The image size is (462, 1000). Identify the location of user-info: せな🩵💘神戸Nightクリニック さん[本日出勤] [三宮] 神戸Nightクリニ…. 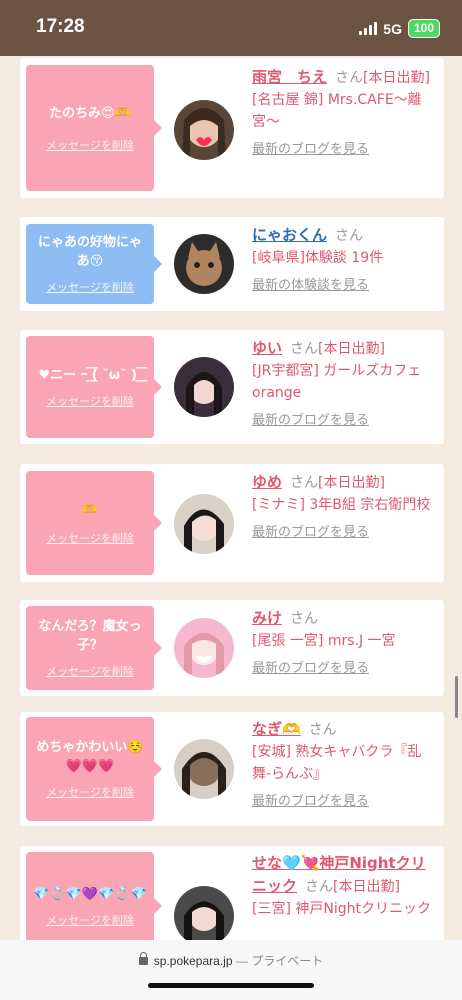
(345, 886).